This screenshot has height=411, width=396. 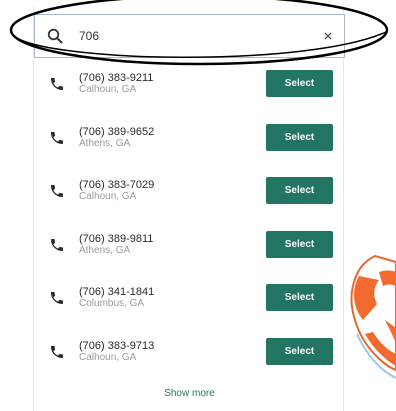 What do you see at coordinates (328, 36) in the screenshot?
I see `close-icon` at bounding box center [328, 36].